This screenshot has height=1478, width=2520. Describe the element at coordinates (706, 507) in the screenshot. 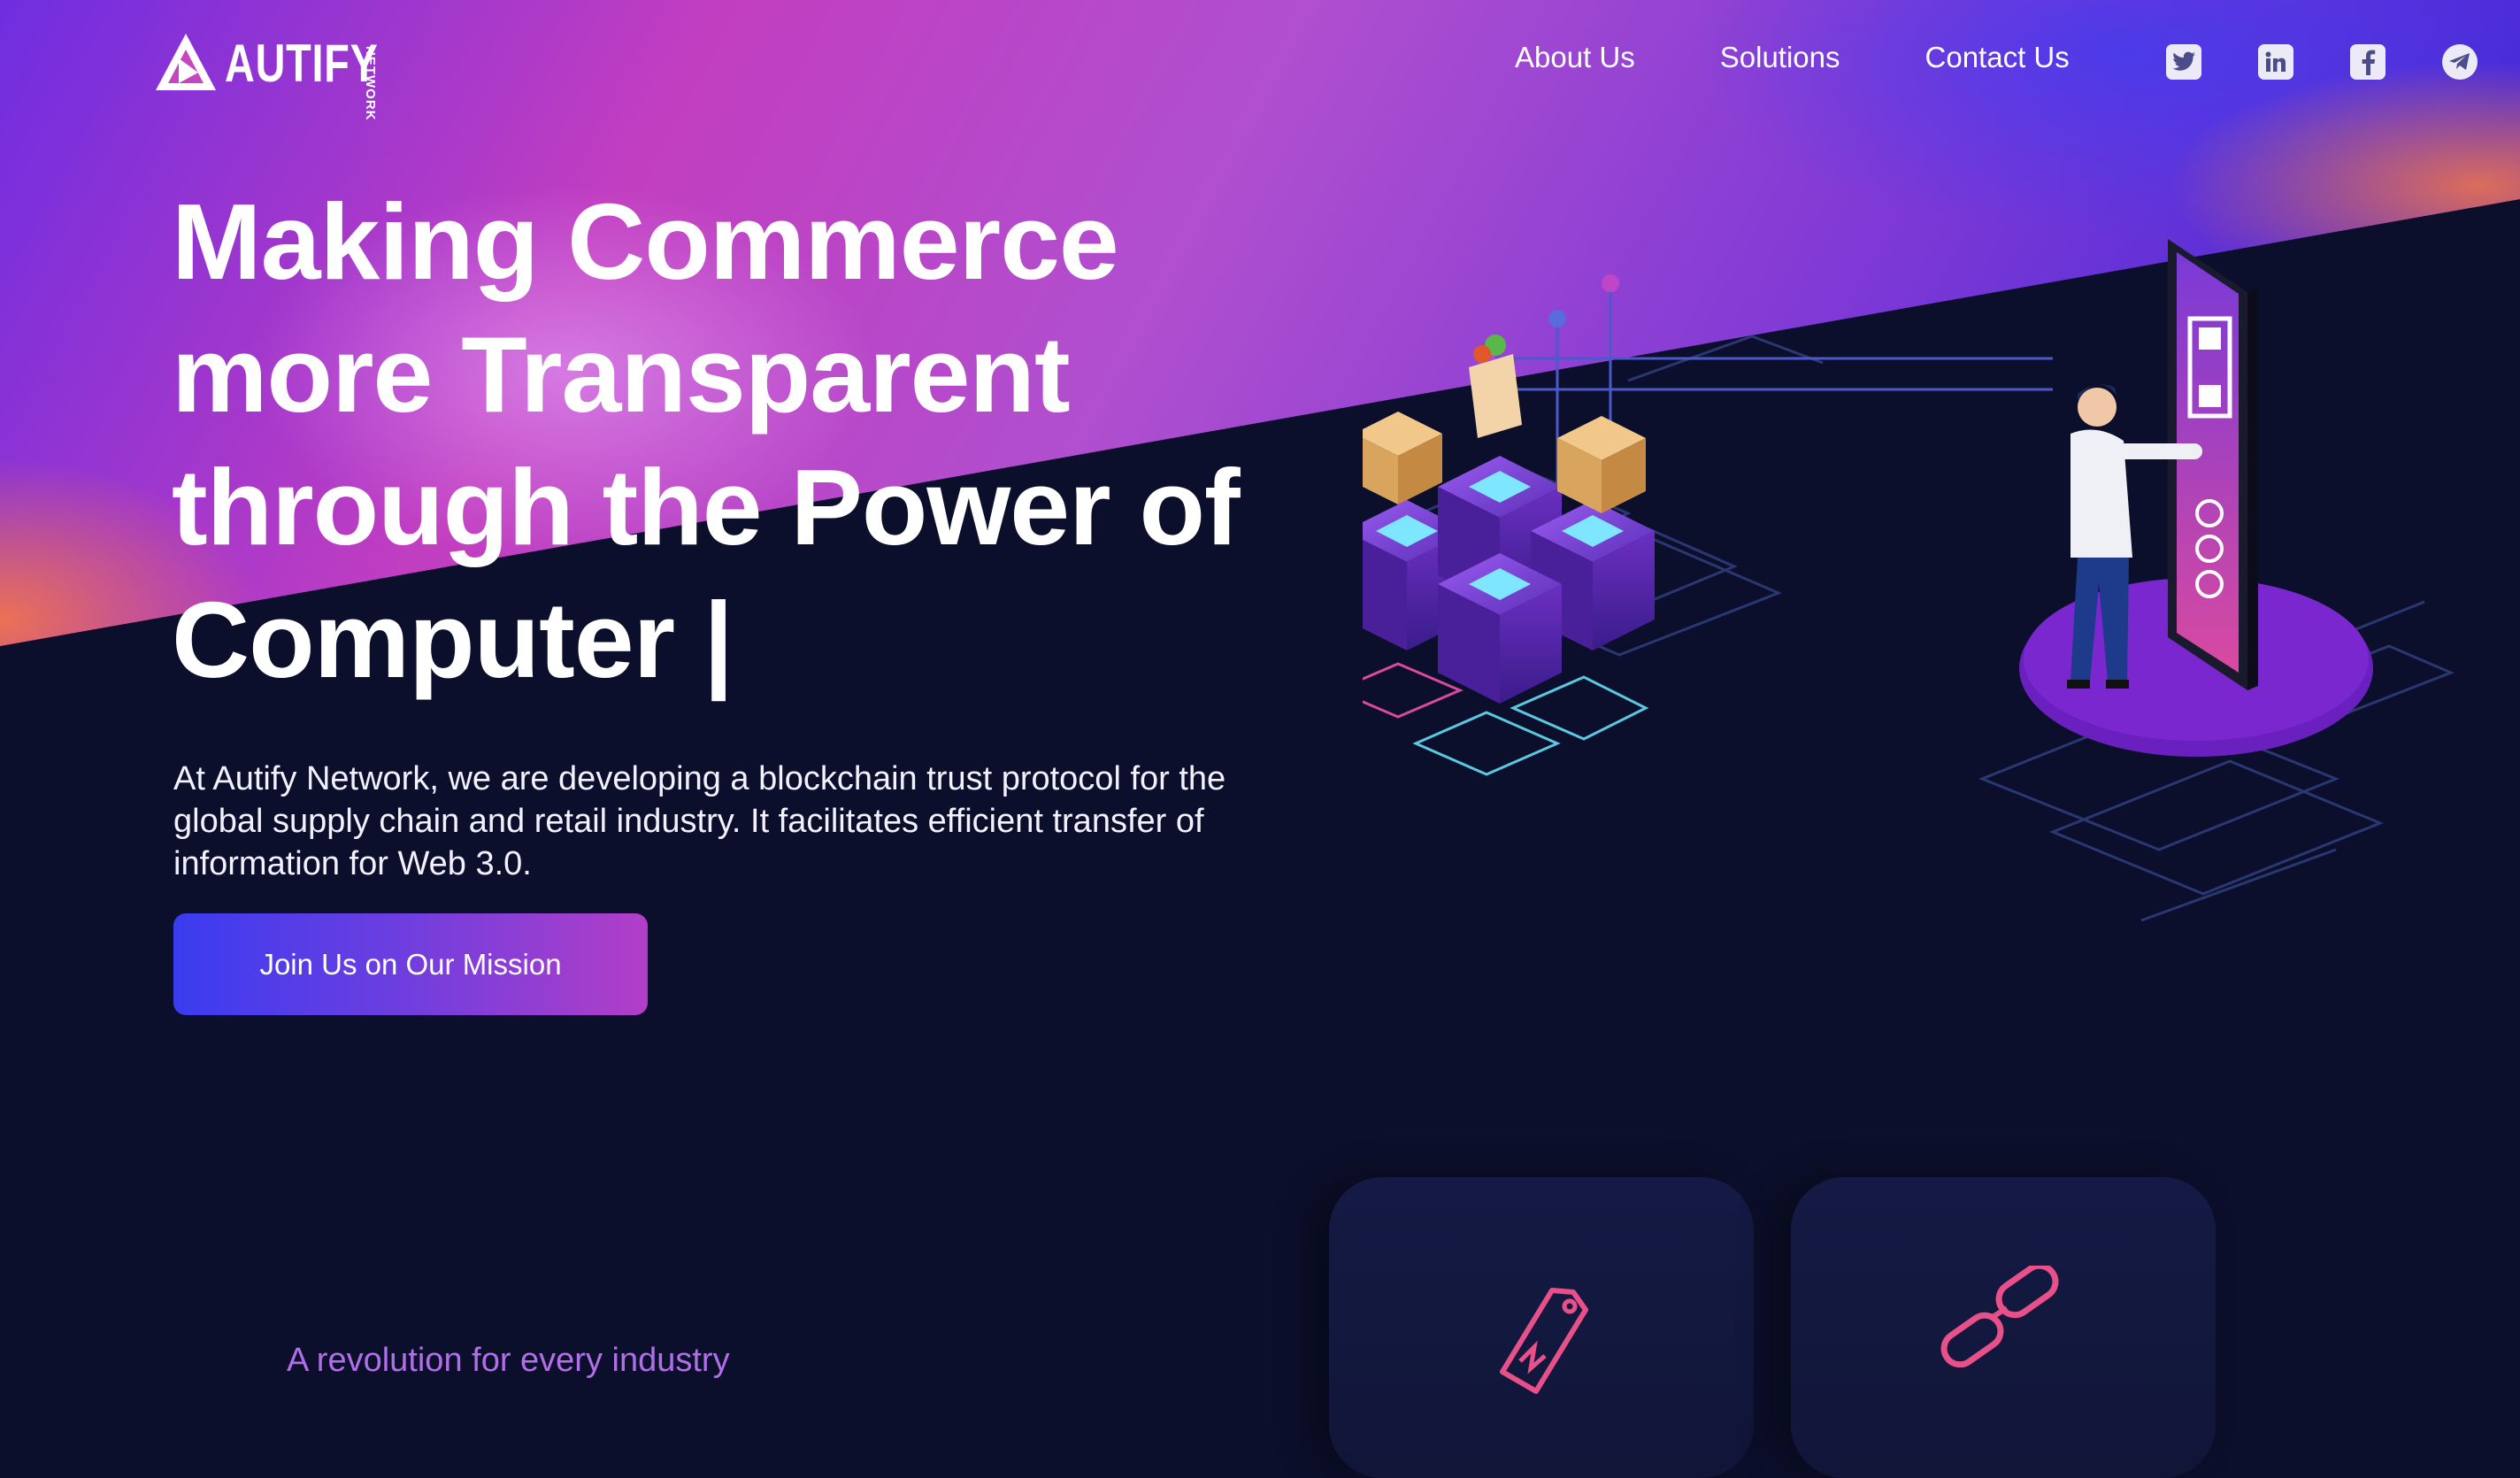

I see `hero-title-line-3: through the Power of` at that location.